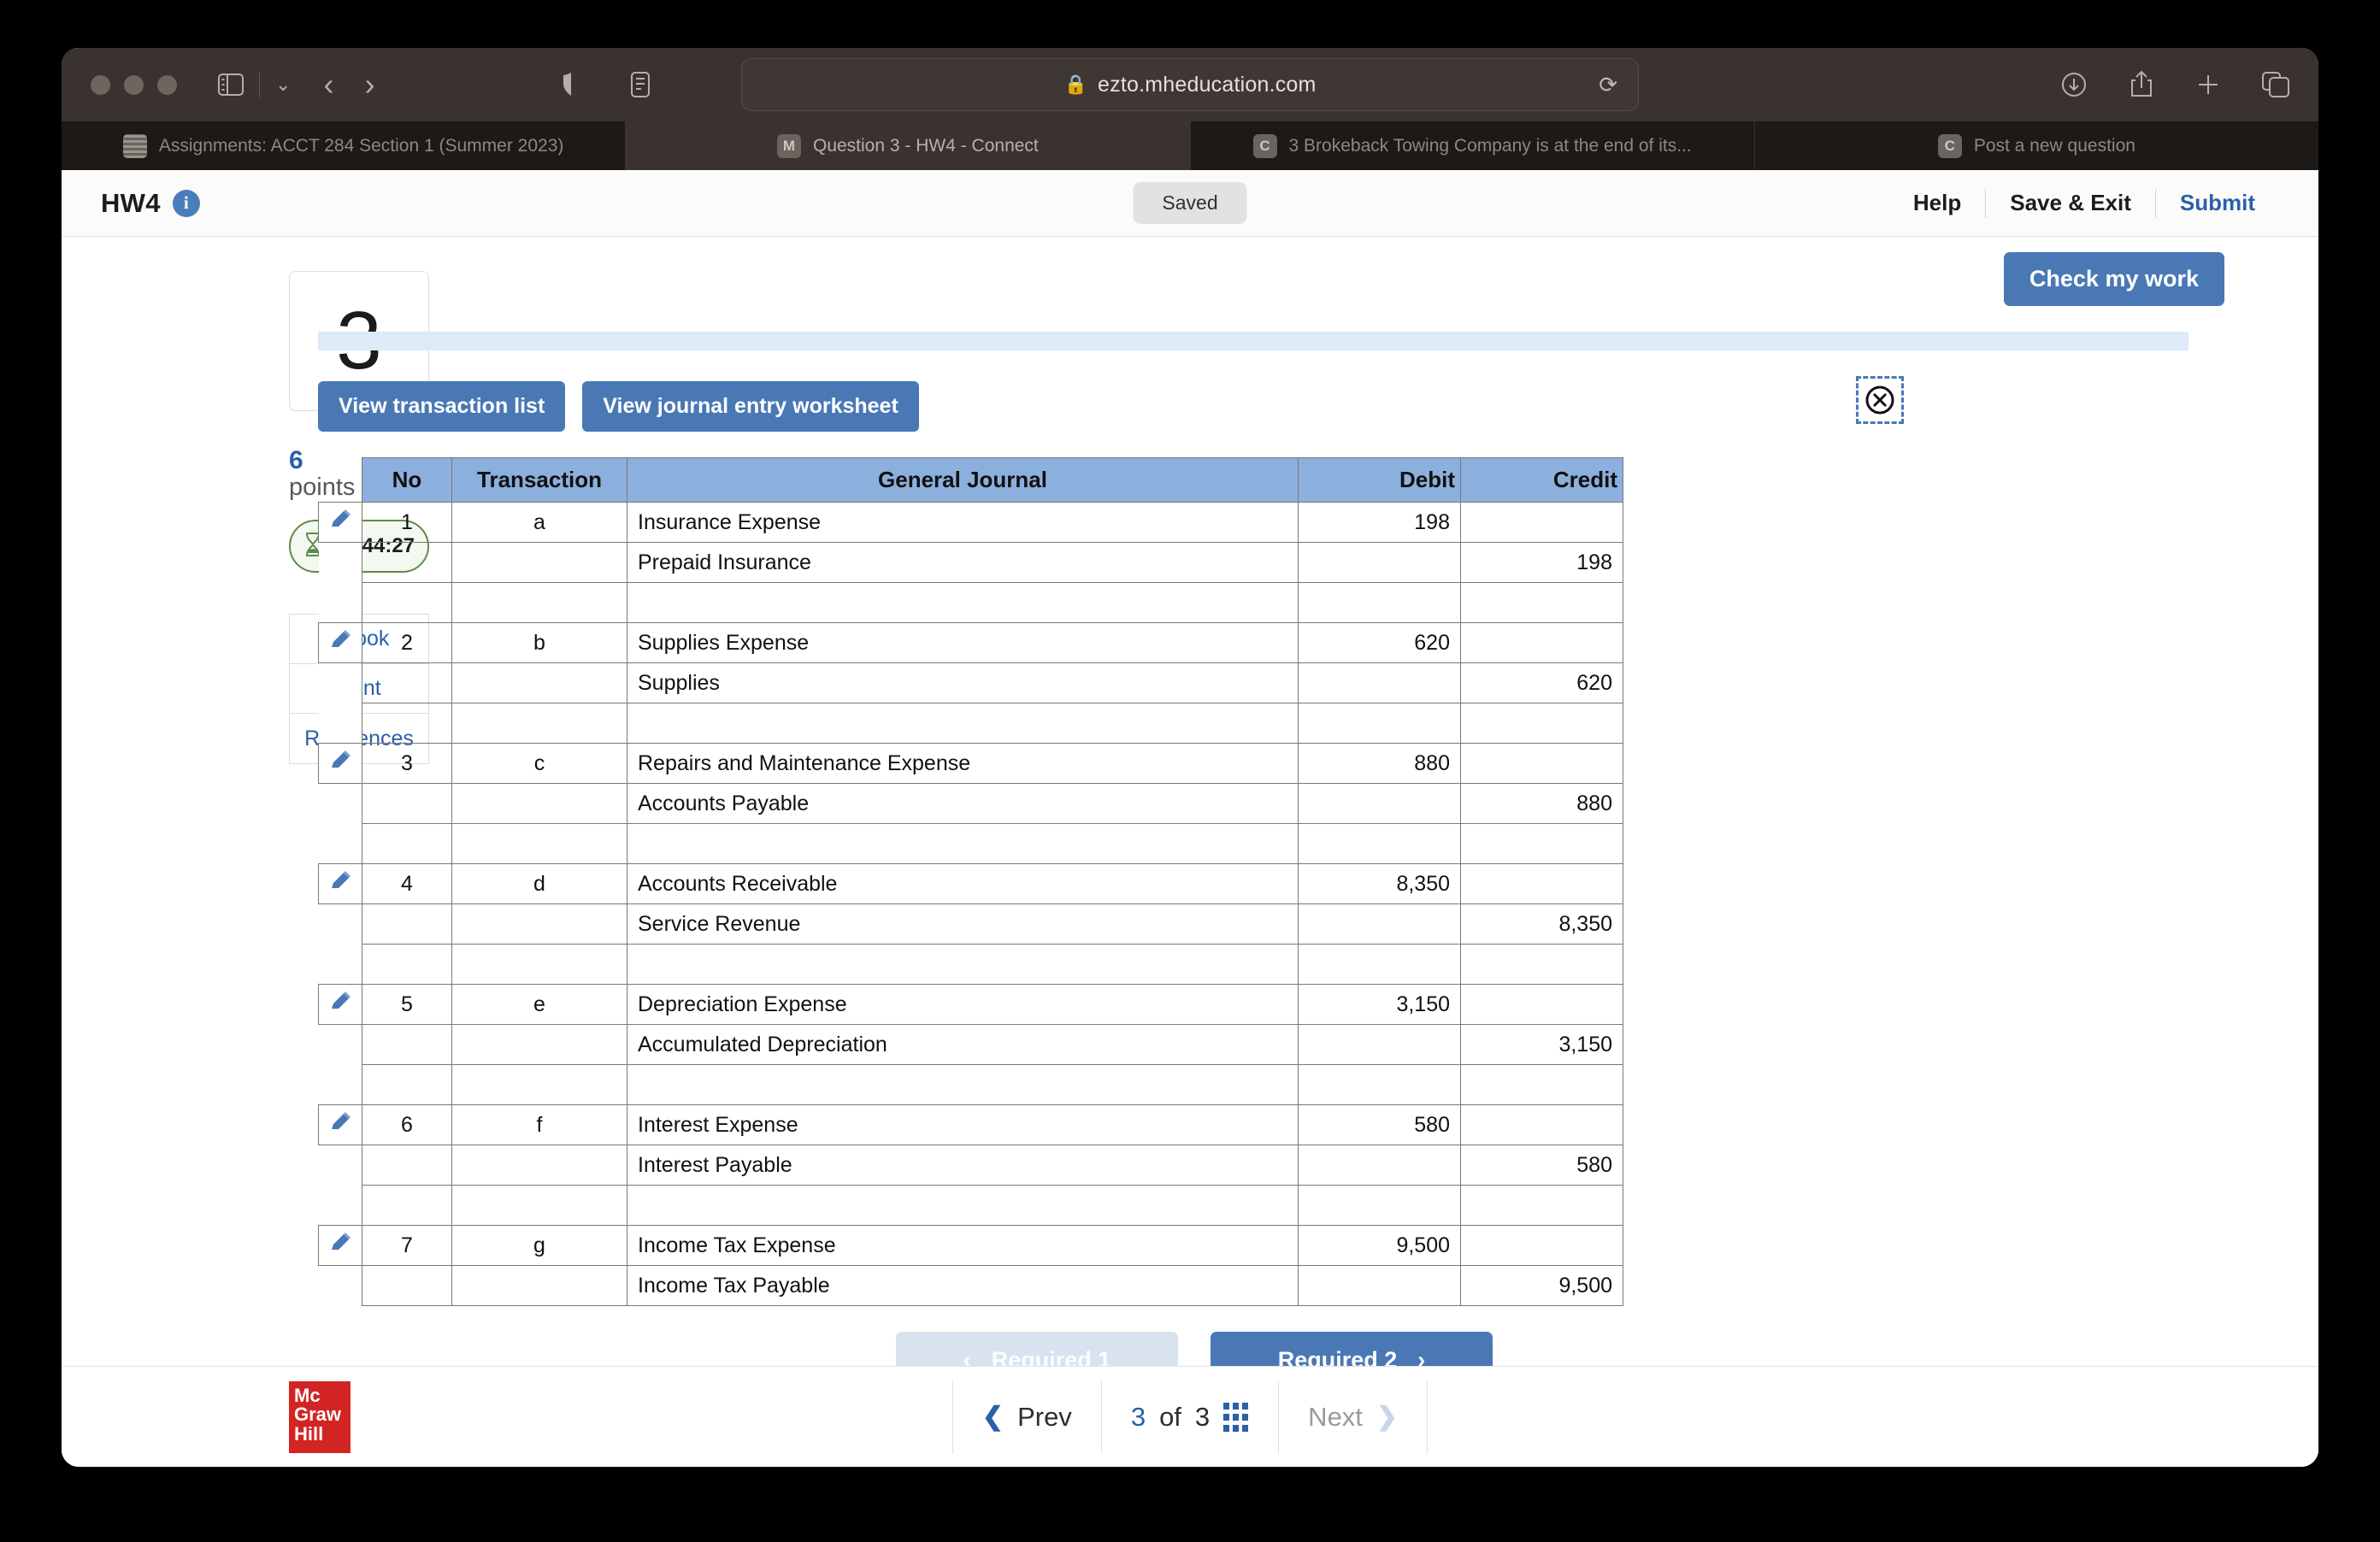 Image resolution: width=2380 pixels, height=1542 pixels. I want to click on col-no: No, so click(407, 480).